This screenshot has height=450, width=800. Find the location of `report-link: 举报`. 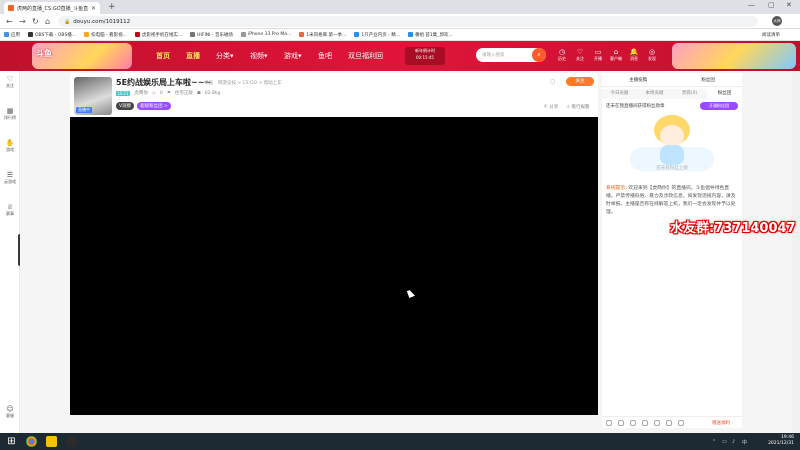

report-link: 举报 is located at coordinates (208, 83).